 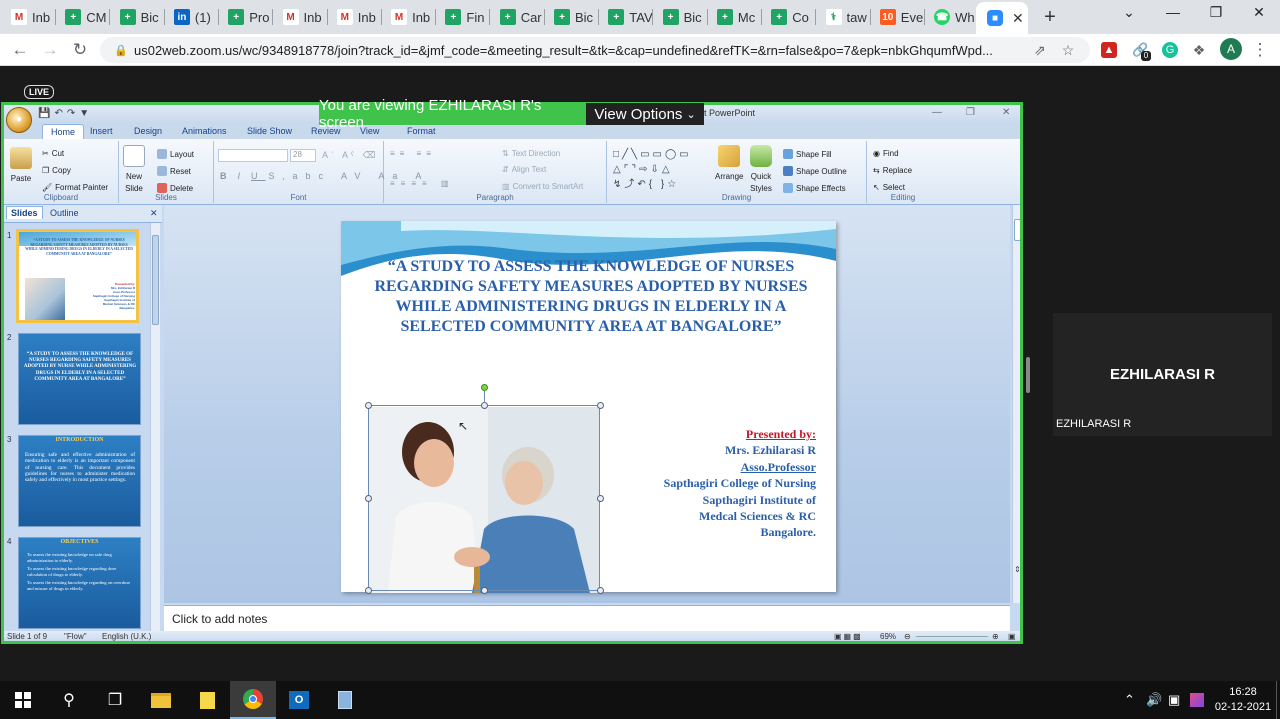 I want to click on convert-smartart-button: ▥ Convert to SmartArt, so click(x=542, y=186).